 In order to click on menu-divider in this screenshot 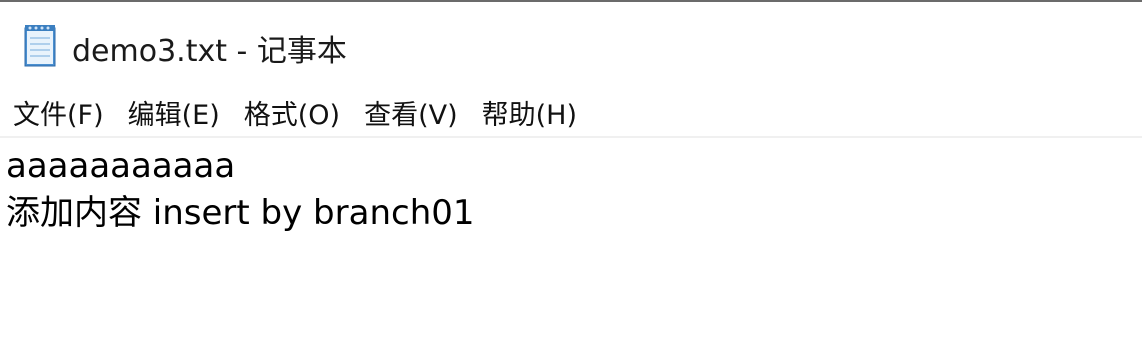, I will do `click(571, 137)`.